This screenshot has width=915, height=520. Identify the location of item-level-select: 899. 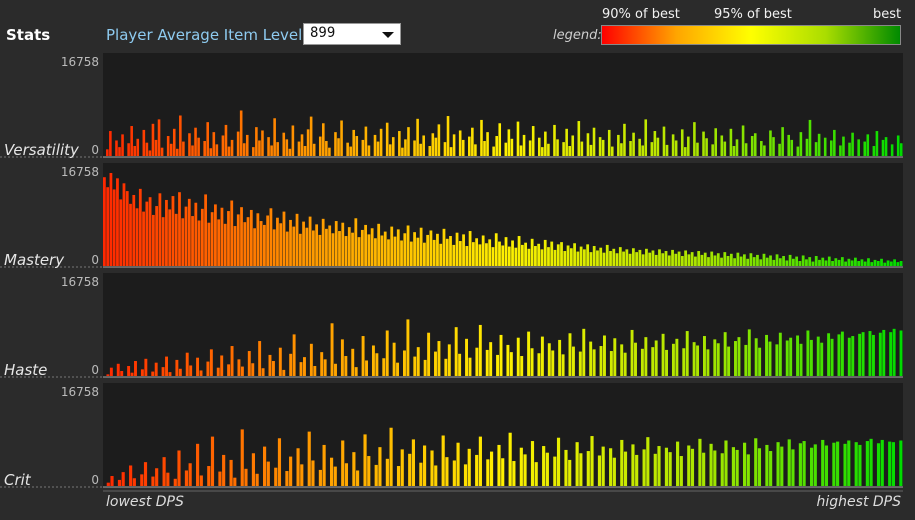
(352, 34).